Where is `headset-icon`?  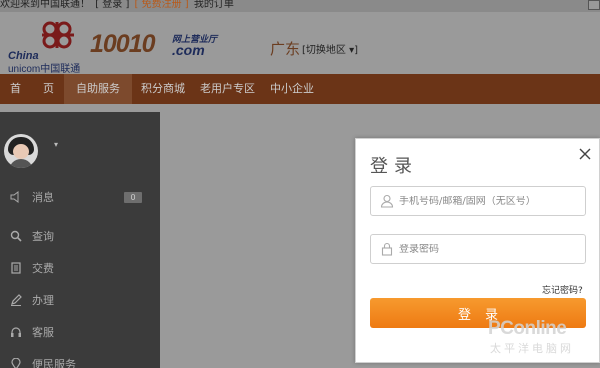
headset-icon is located at coordinates (16, 332).